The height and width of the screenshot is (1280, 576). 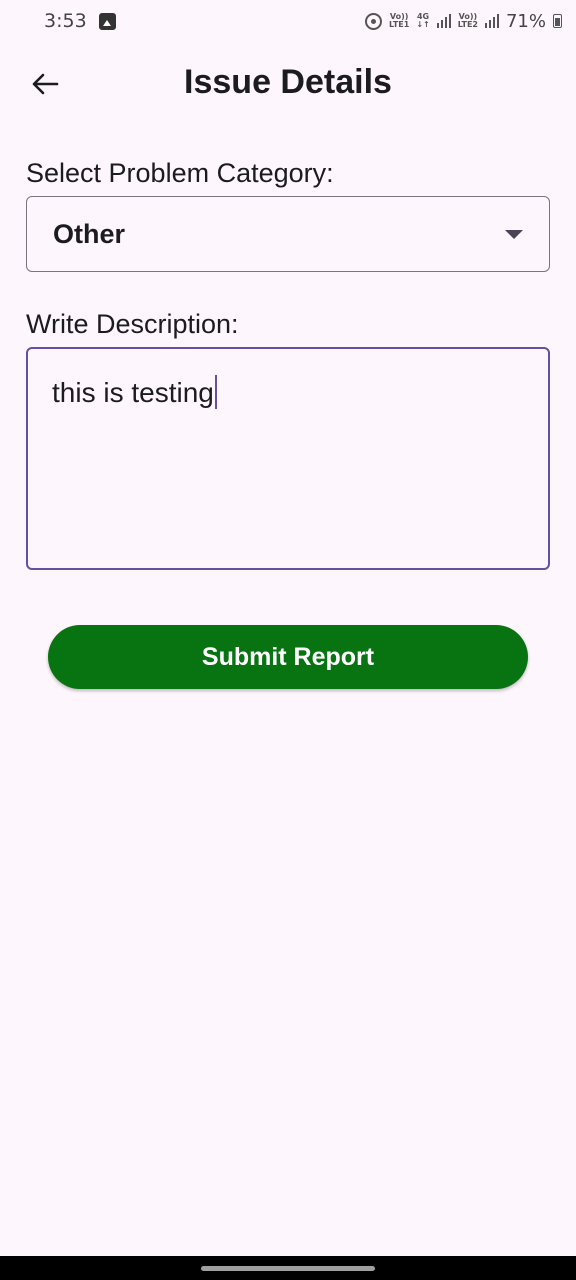 I want to click on submit-report-label: Submit Report, so click(x=288, y=656).